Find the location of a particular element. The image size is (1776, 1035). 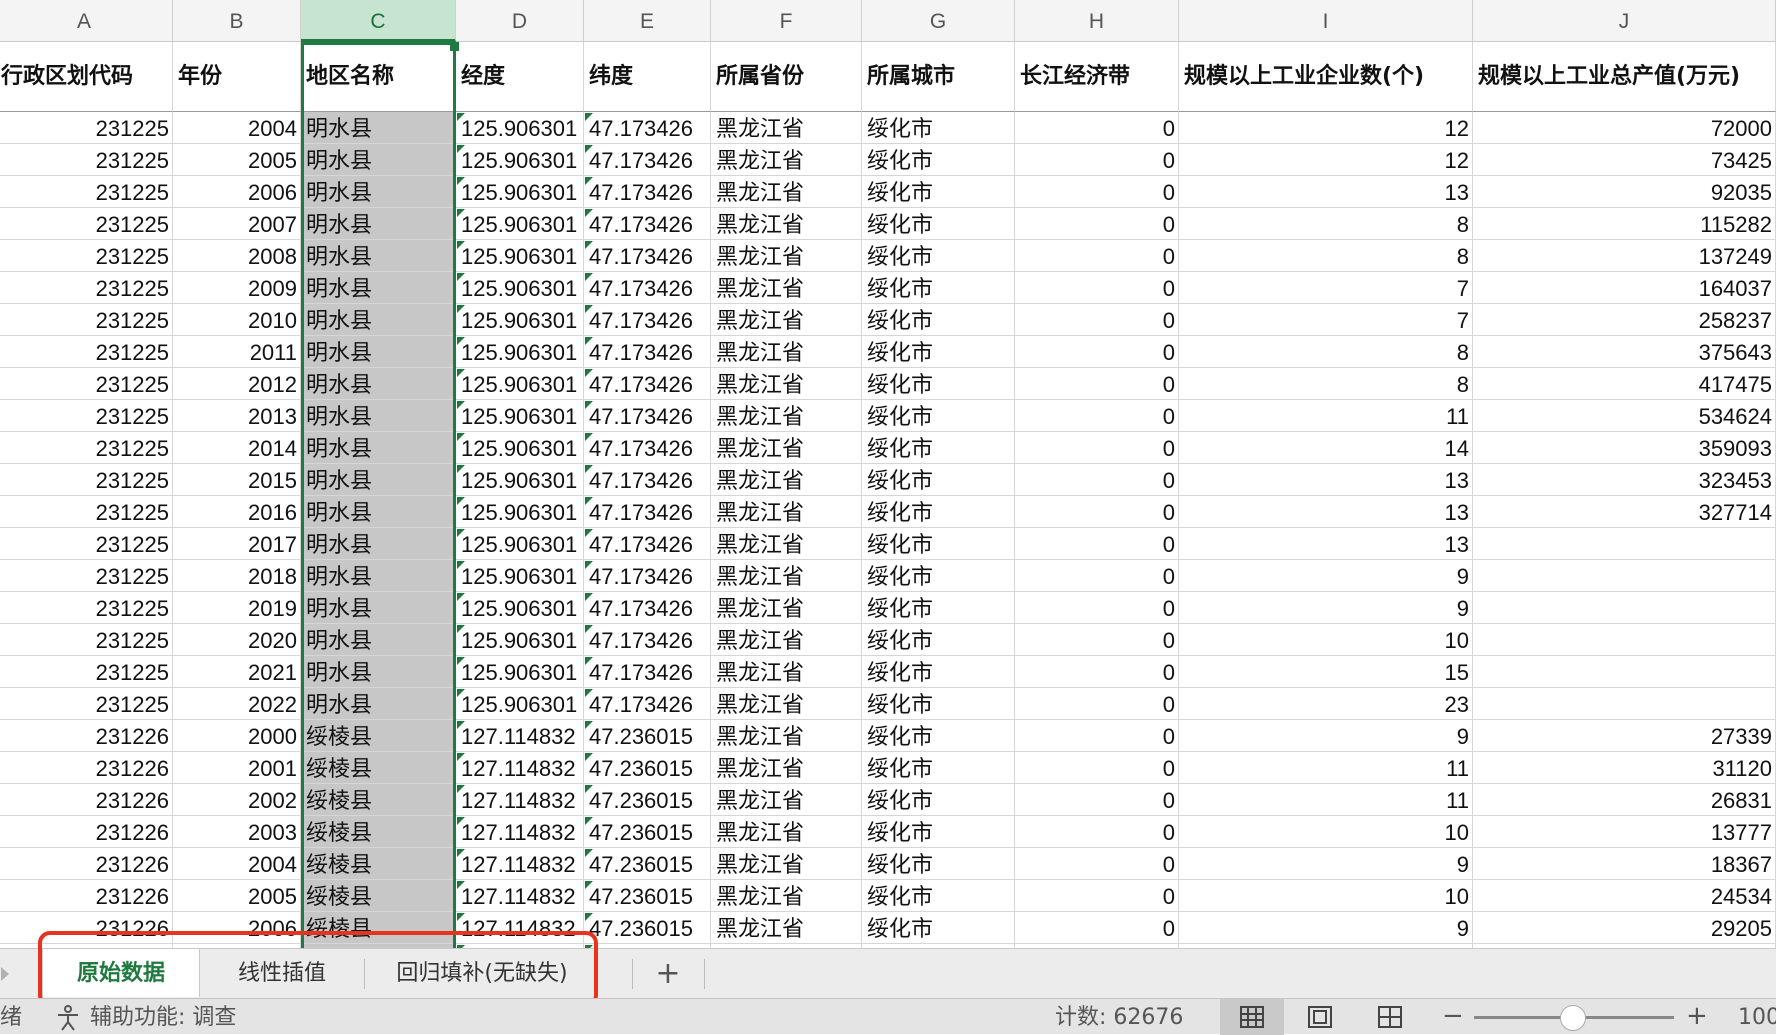

table-cell: 375643 is located at coordinates (1624, 352).